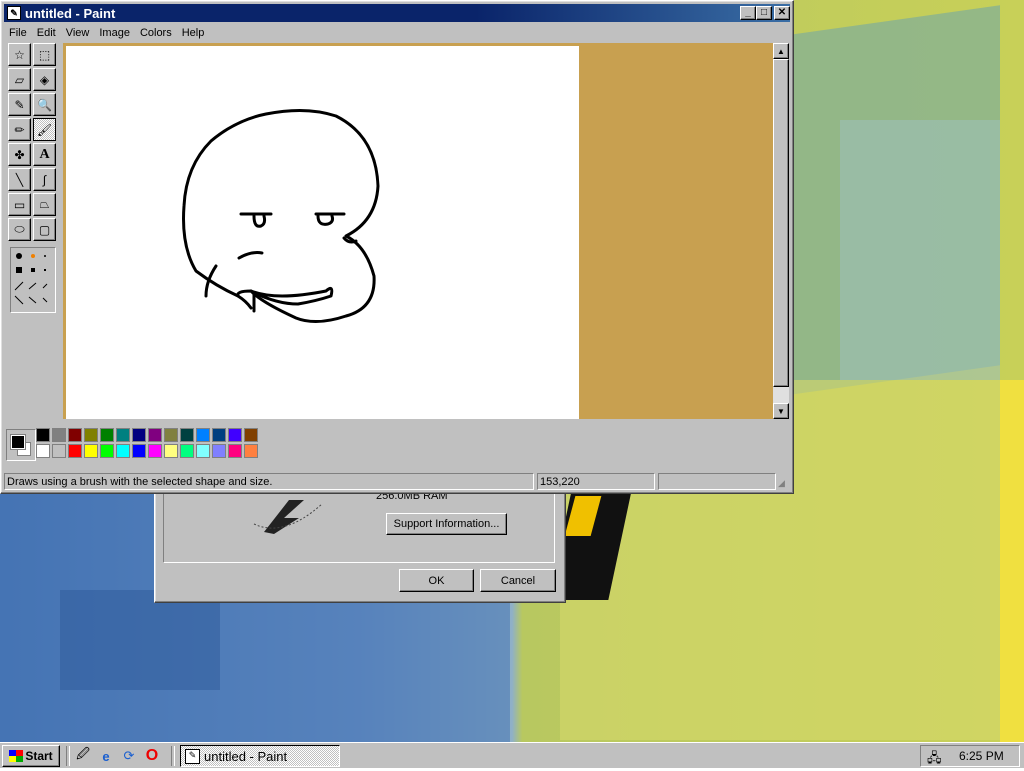 The width and height of the screenshot is (1024, 771). I want to click on line-tool: ╲, so click(19, 179).